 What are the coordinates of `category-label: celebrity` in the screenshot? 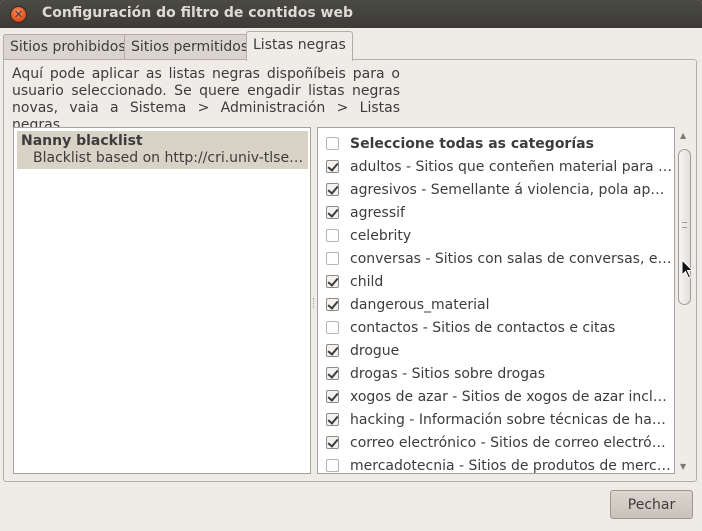 It's located at (381, 235).